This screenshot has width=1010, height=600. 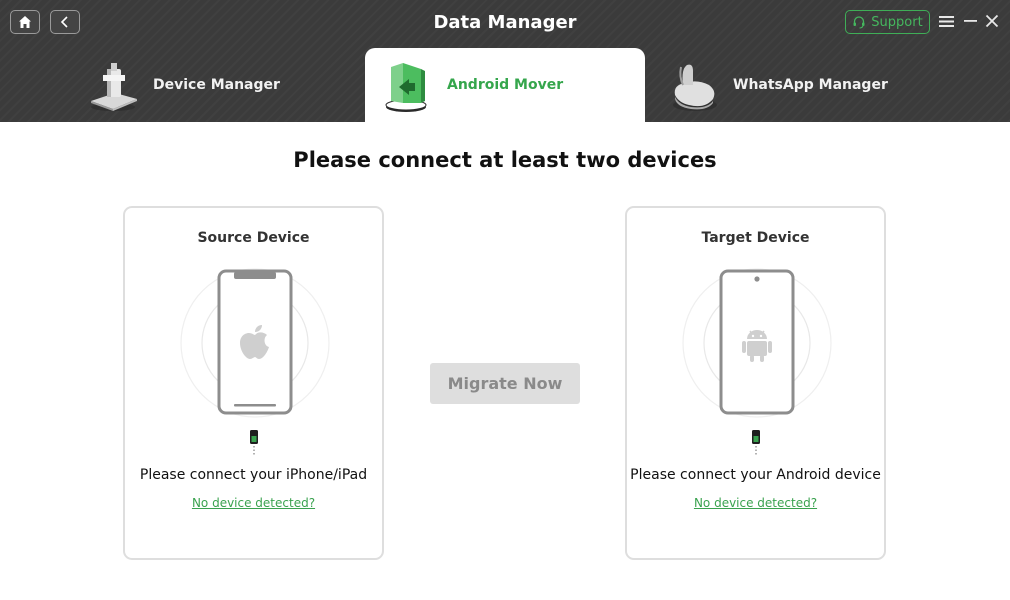 I want to click on page-title: Please connect at least two devices, so click(x=505, y=160).